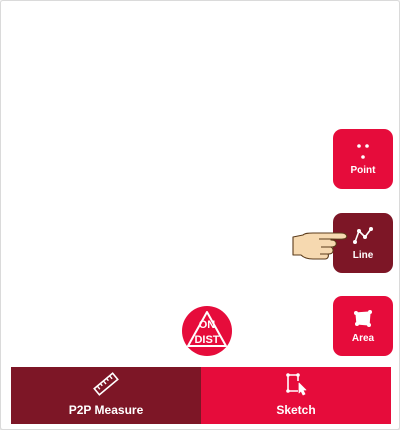  Describe the element at coordinates (363, 170) in the screenshot. I see `point-tool-label: Point` at that location.